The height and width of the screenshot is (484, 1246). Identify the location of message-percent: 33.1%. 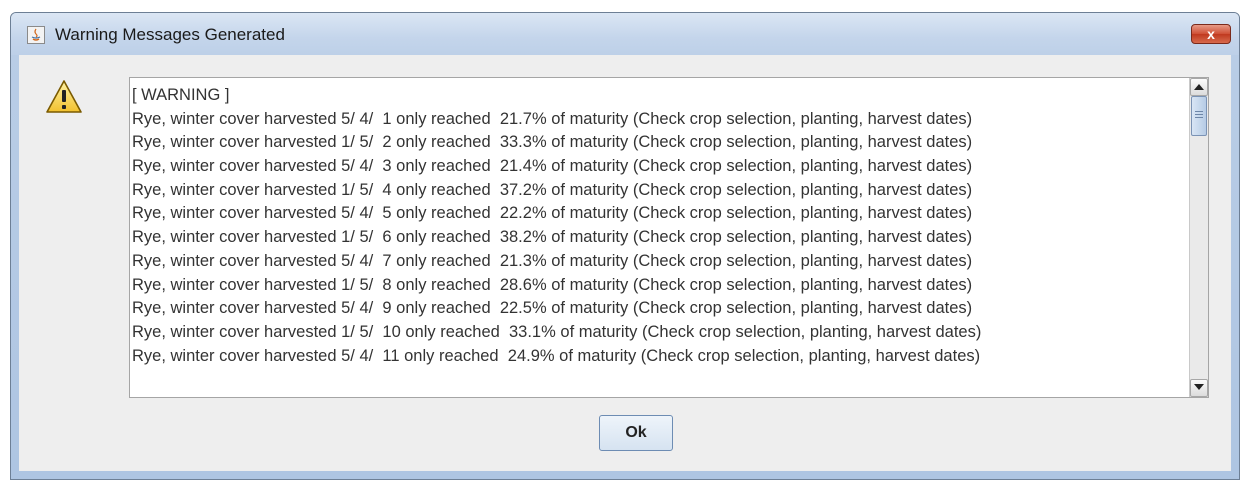
(532, 331).